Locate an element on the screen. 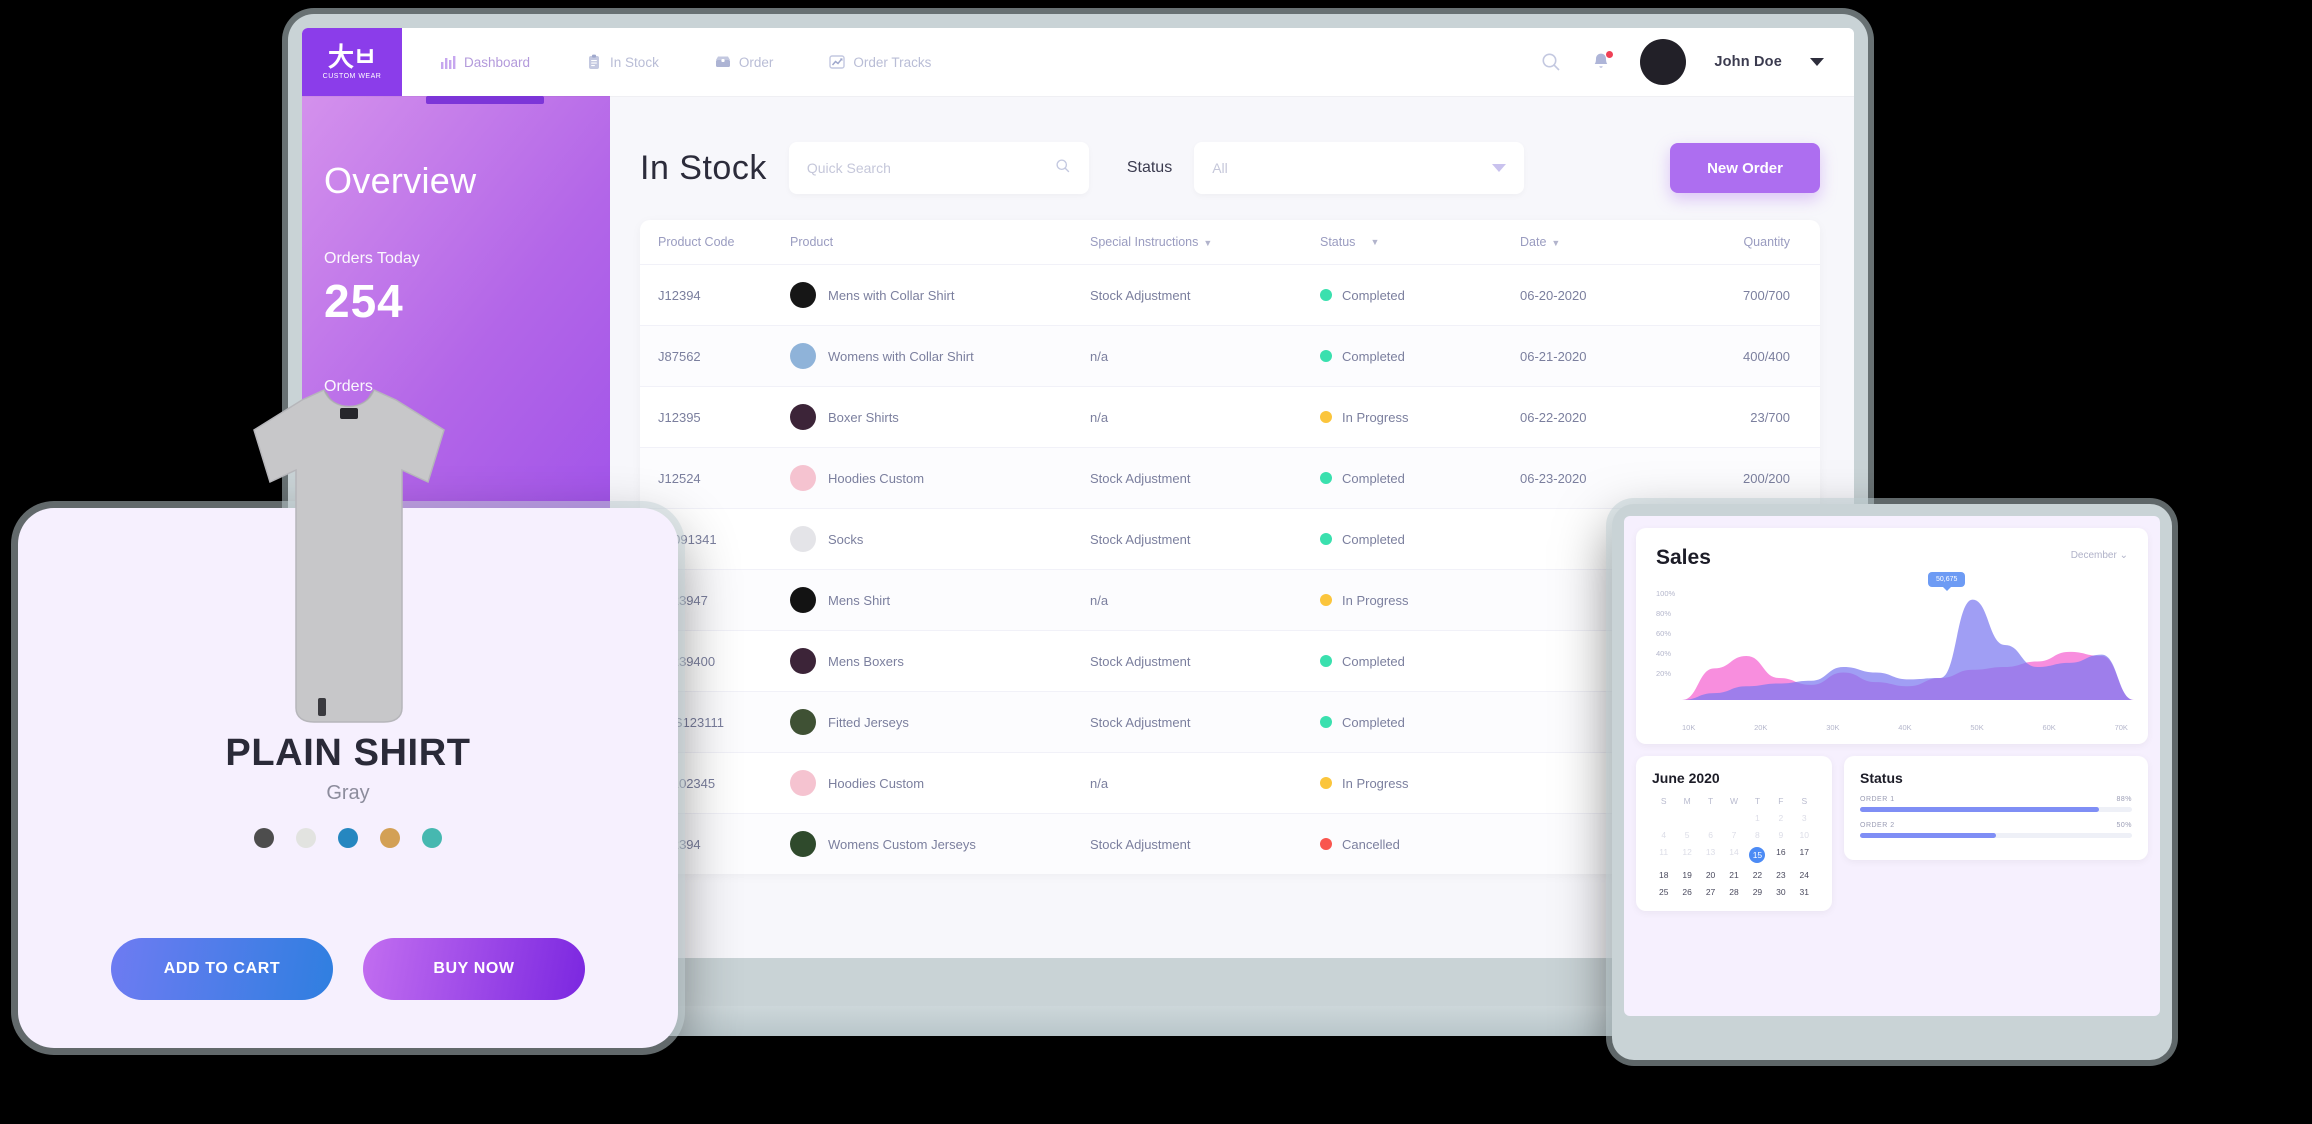  column-header-status: Status ▼ is located at coordinates (1420, 242).